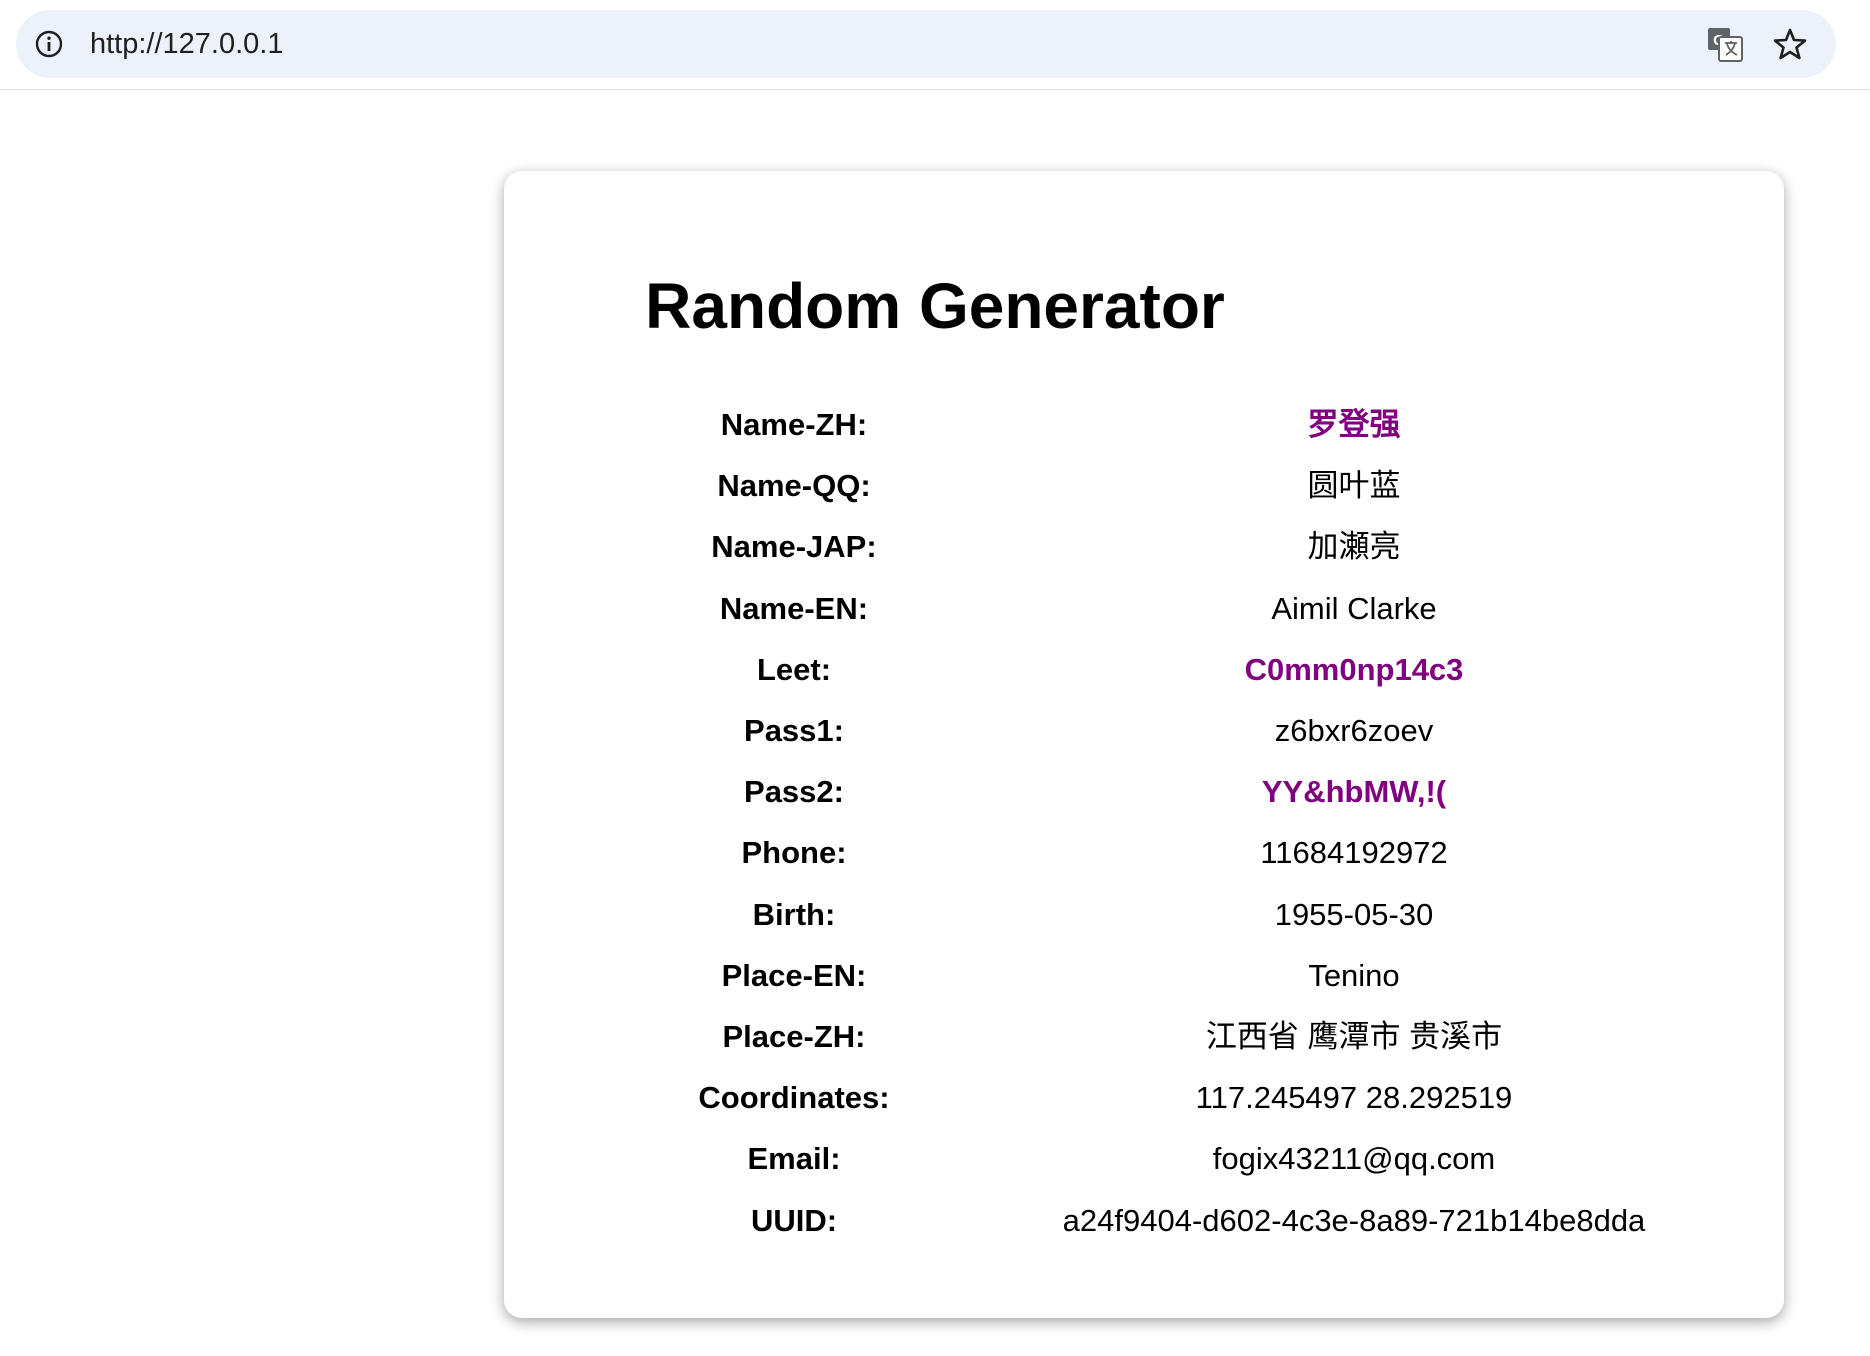 The width and height of the screenshot is (1870, 1356). Describe the element at coordinates (935, 486) in the screenshot. I see `row-name-qq: Name-QQ: 圆叶蓝` at that location.